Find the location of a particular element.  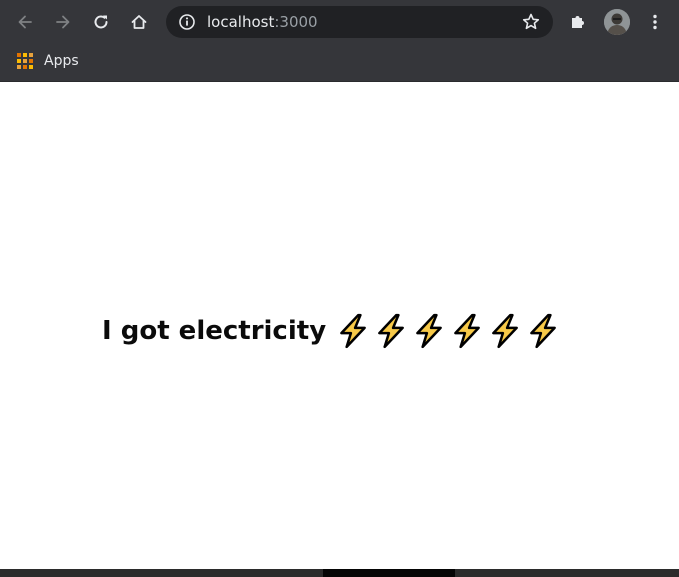

info-icon is located at coordinates (187, 22).